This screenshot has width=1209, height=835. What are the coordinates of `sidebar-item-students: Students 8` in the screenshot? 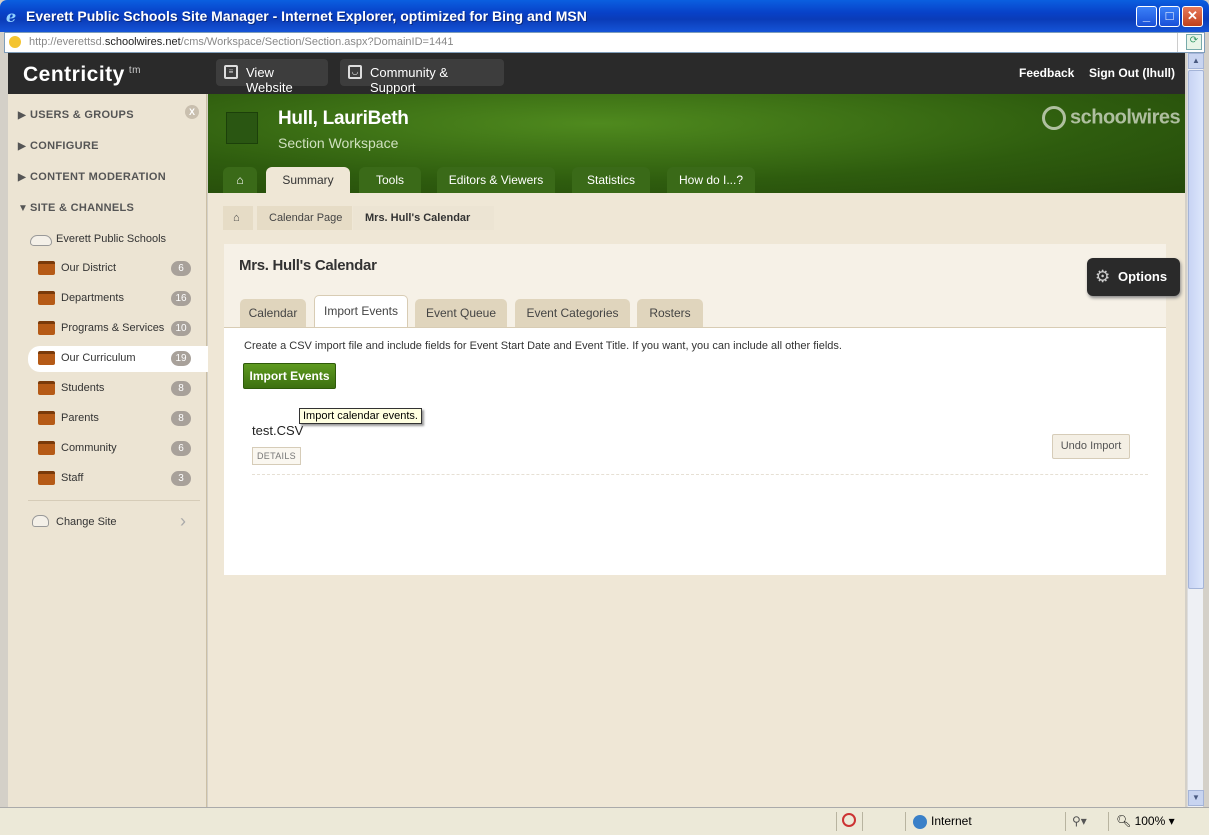 It's located at (123, 389).